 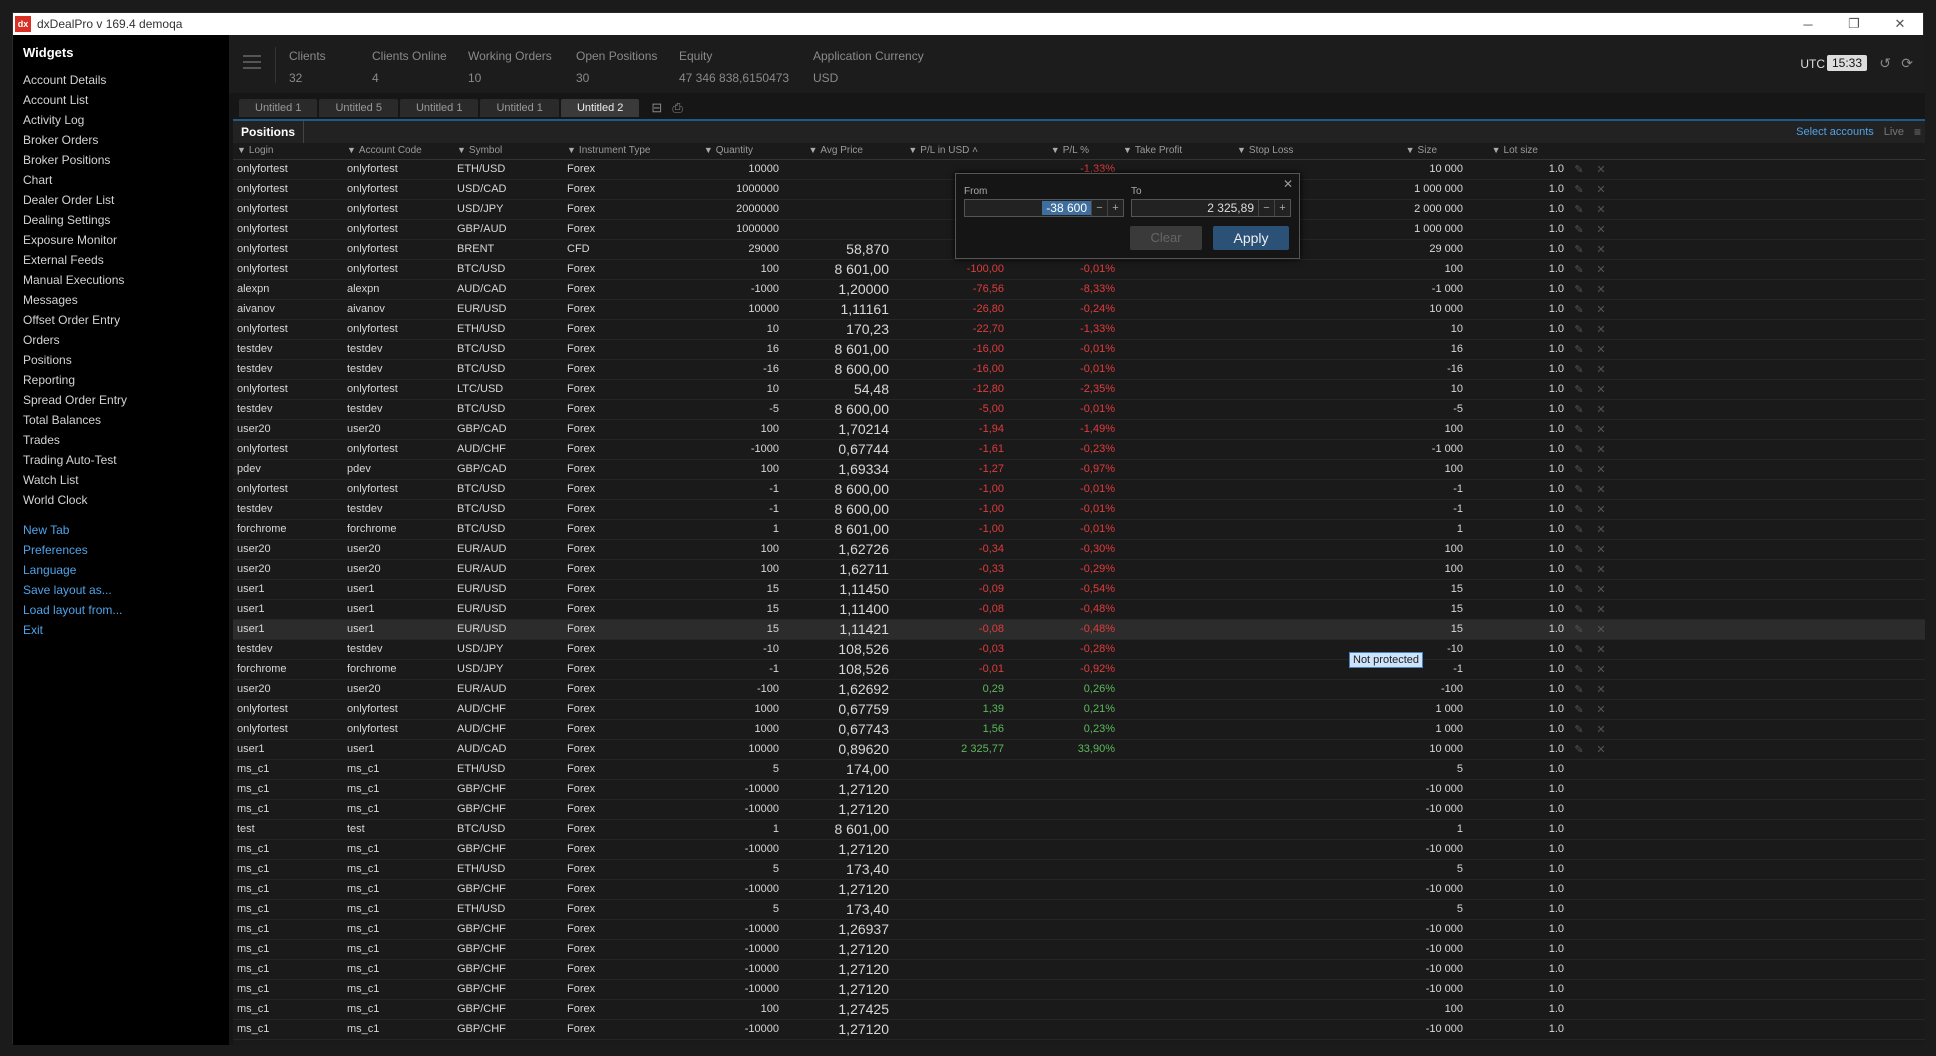 I want to click on sidebar-item-external-feeds: External Feeds, so click(x=126, y=260).